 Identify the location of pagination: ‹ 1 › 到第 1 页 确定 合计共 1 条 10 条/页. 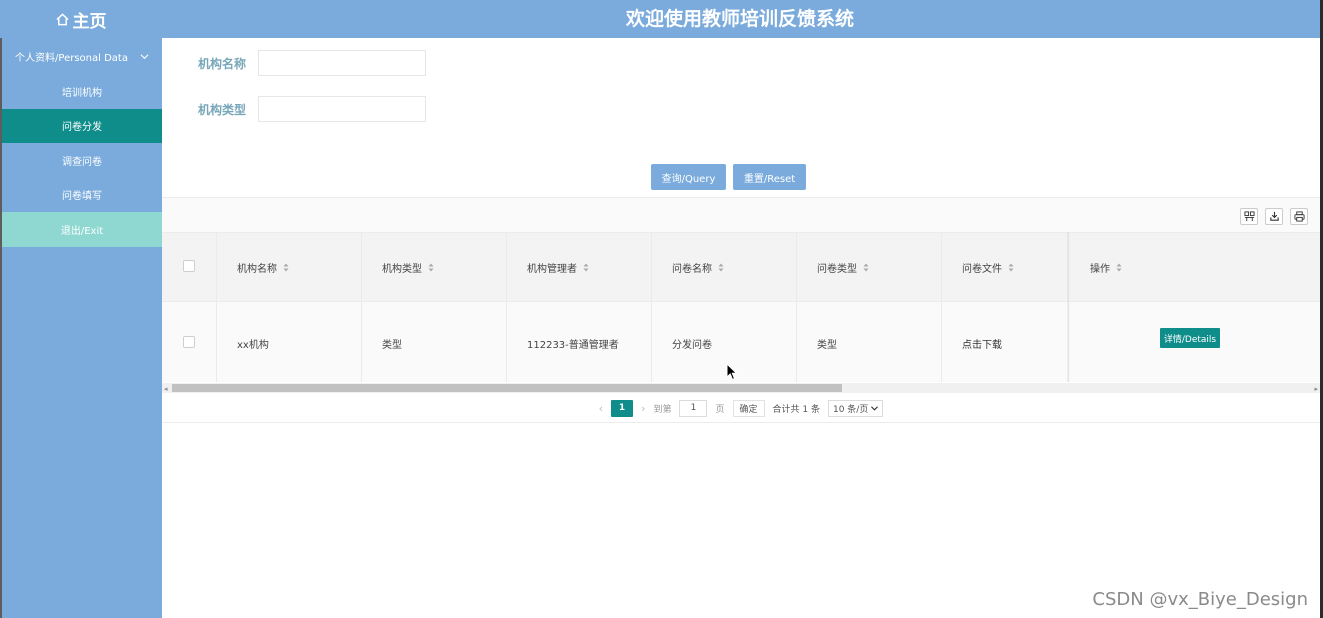
(741, 408).